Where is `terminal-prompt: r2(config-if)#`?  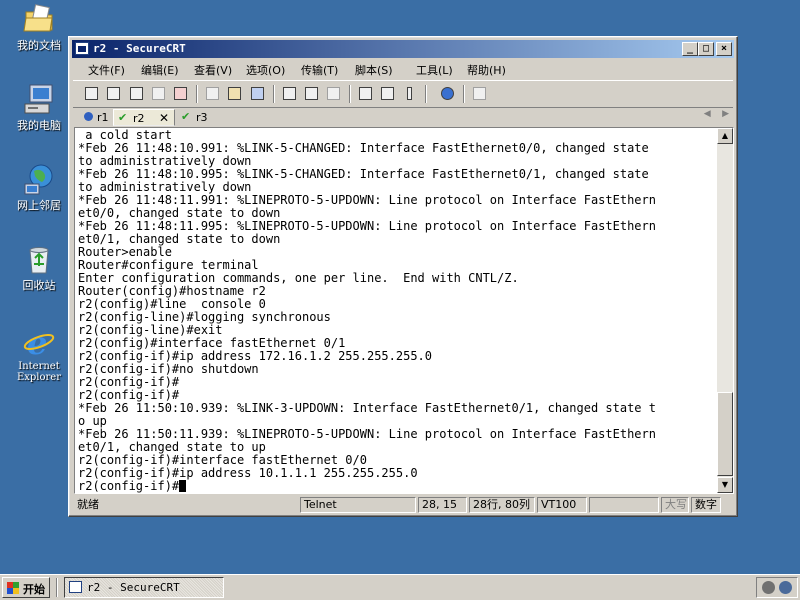 terminal-prompt: r2(config-if)# is located at coordinates (129, 486).